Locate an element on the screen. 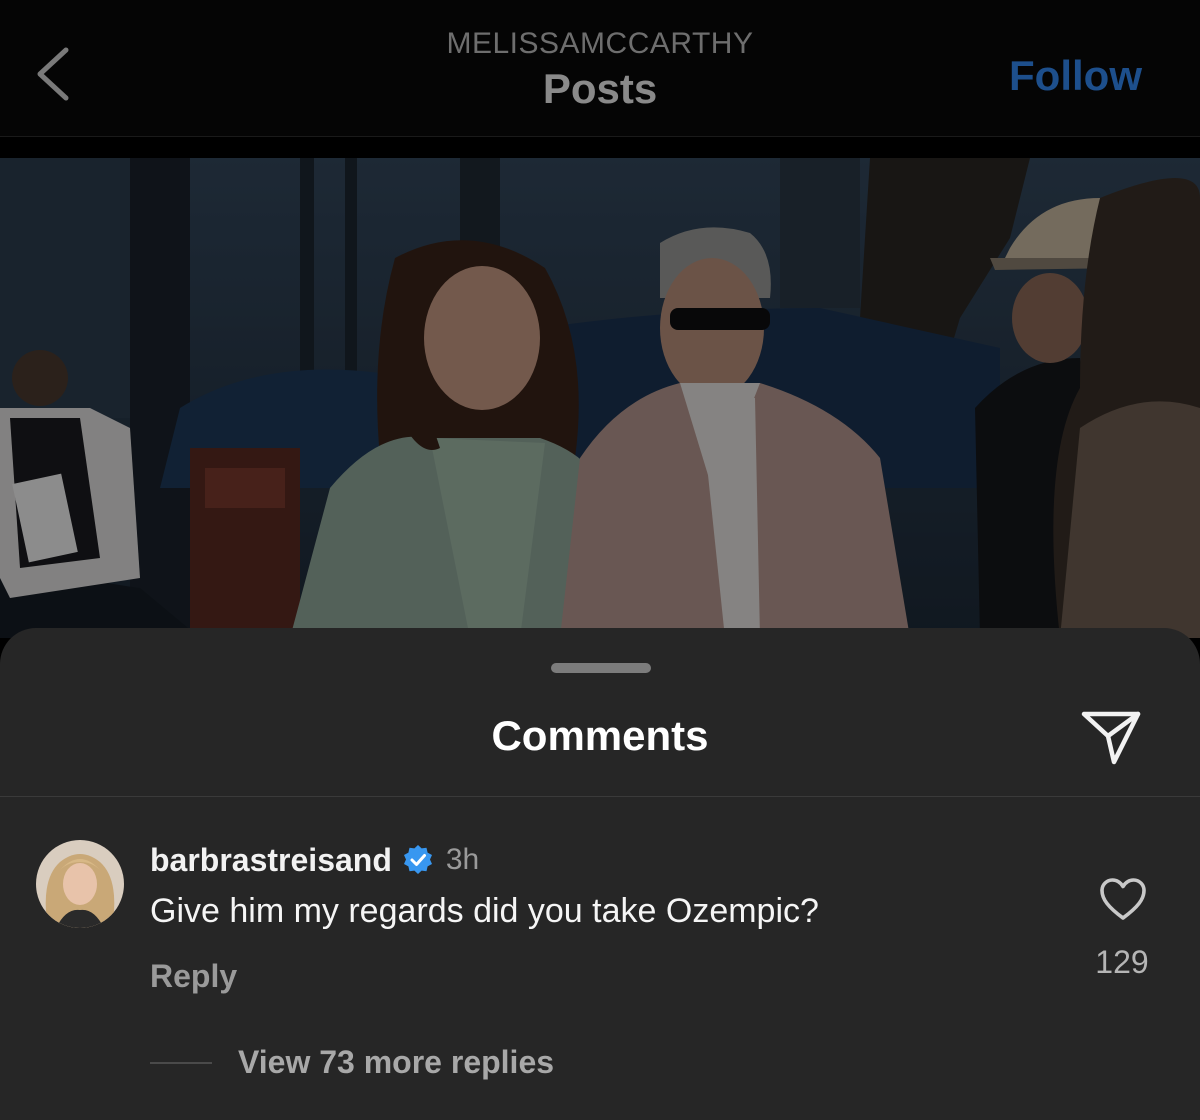 This screenshot has height=1120, width=1200. top-nav-bar: MELISSAMCCARTHY Posts Follow is located at coordinates (600, 68).